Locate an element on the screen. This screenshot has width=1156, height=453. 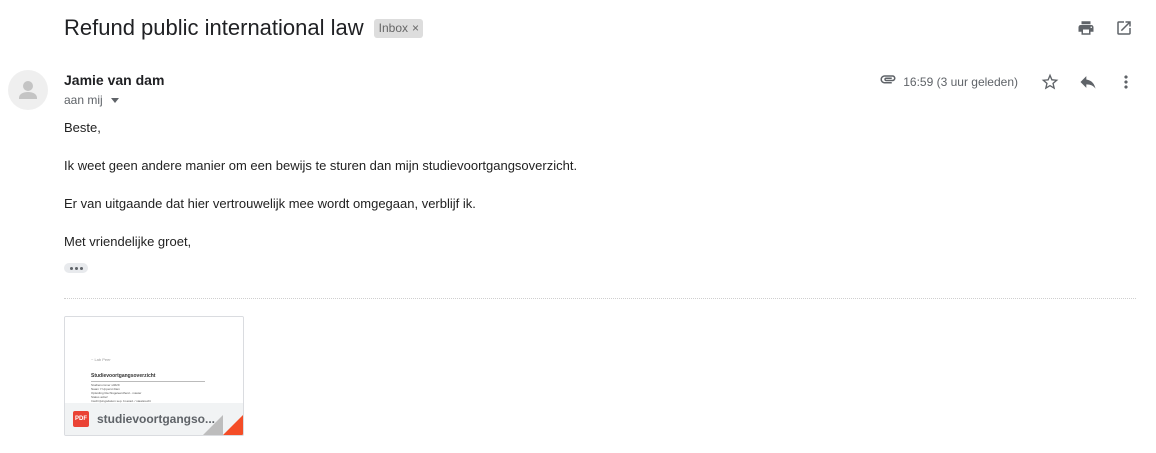
show-trimmed-content-button is located at coordinates (76, 268).